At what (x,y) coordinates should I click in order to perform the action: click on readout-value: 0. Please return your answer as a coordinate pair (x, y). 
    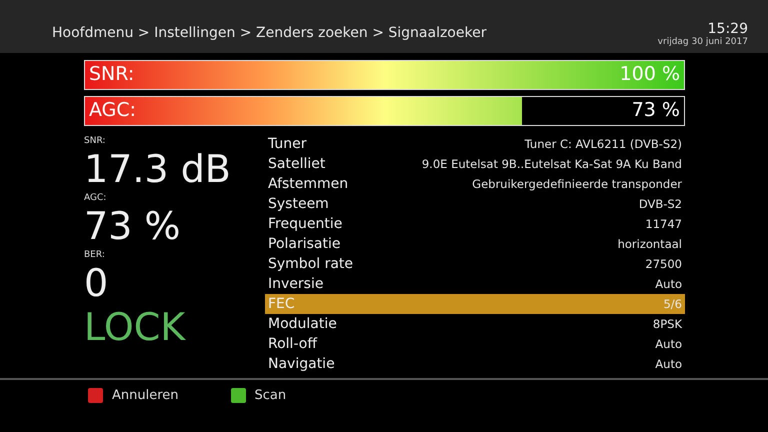
    Looking at the image, I should click on (97, 283).